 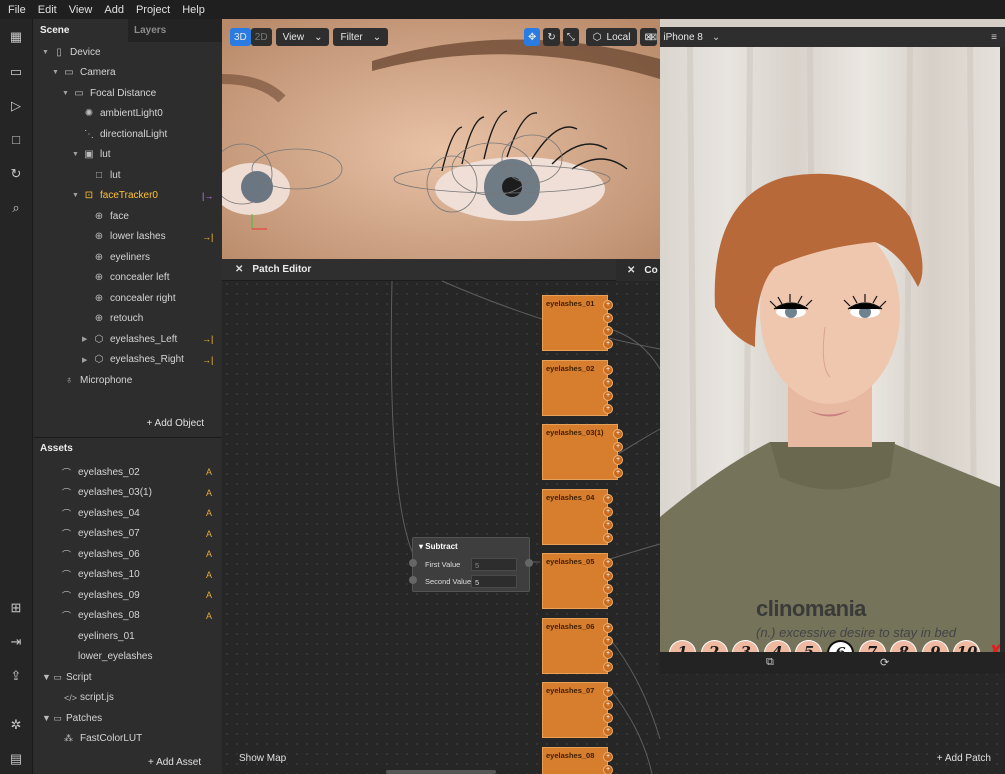 I want to click on export-icon: ⇪, so click(x=16, y=676).